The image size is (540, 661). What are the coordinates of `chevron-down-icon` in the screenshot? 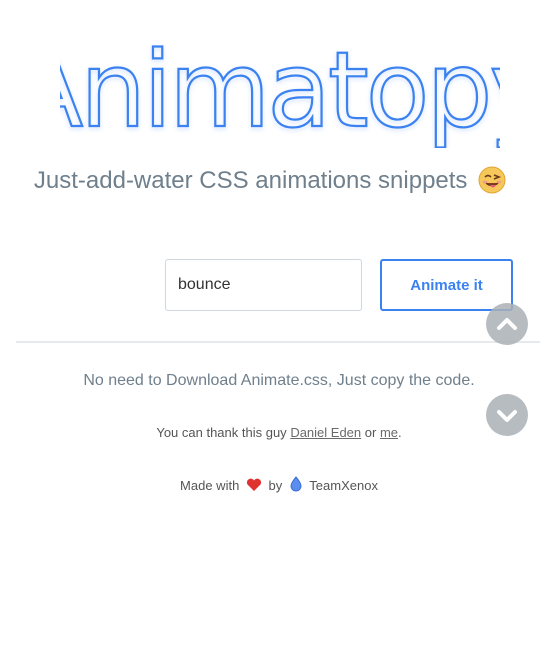 It's located at (507, 416).